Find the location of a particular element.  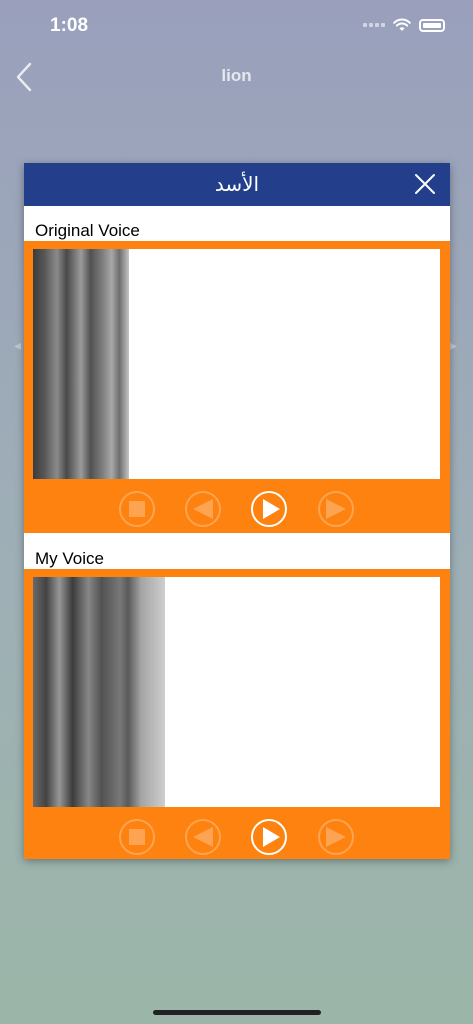

close-icon is located at coordinates (425, 184).